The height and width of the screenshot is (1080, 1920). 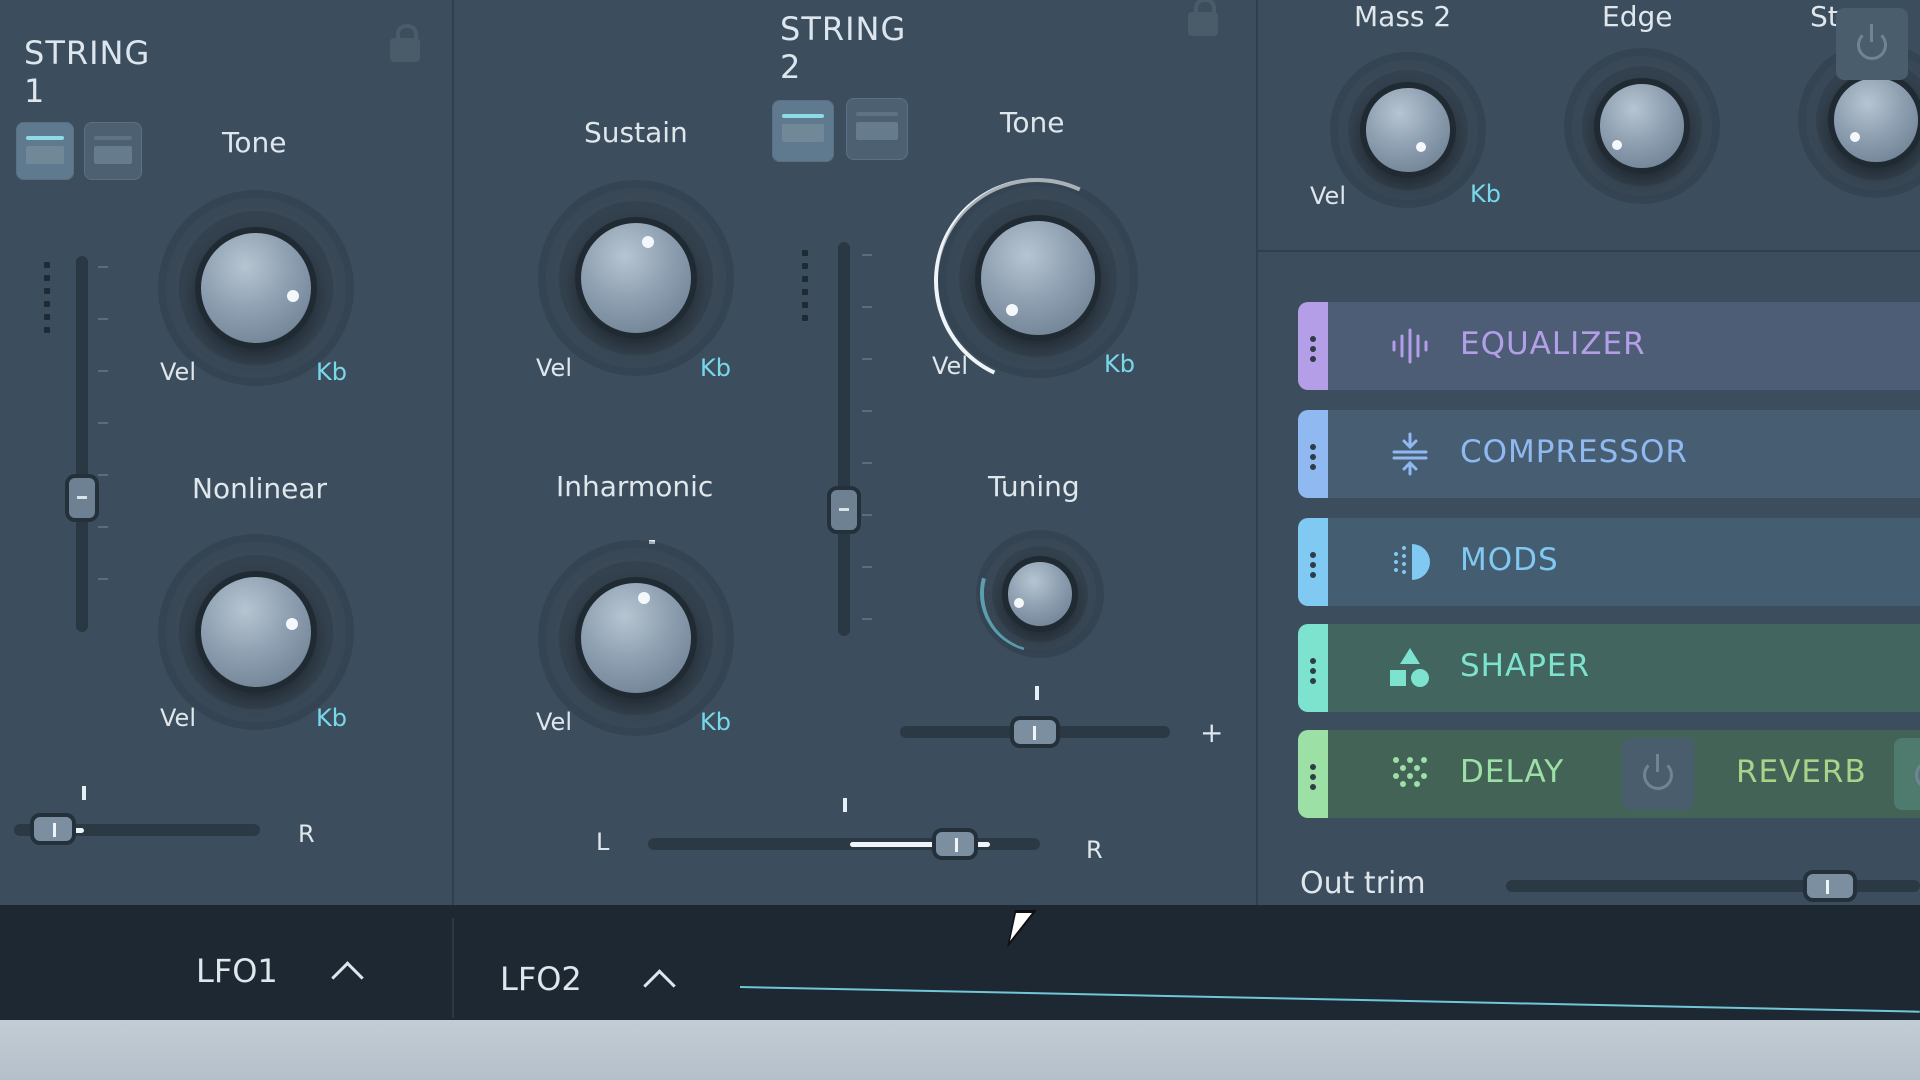 What do you see at coordinates (1624, 668) in the screenshot?
I see `fx-body: SHAPER` at bounding box center [1624, 668].